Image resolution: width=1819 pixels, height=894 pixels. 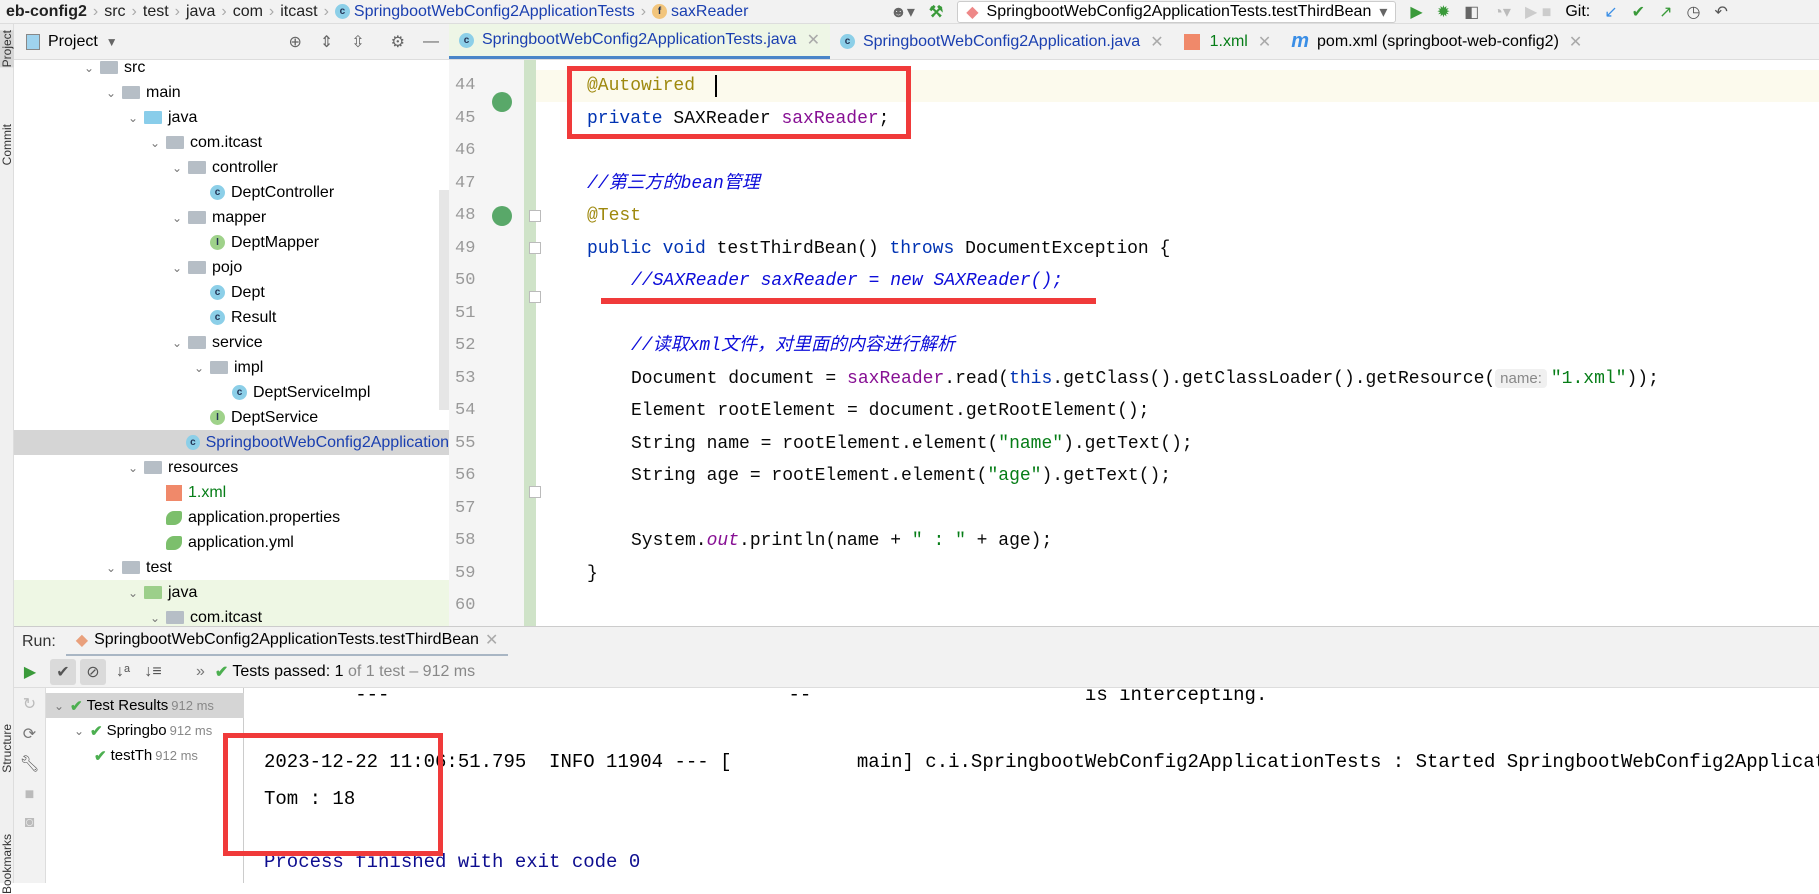 What do you see at coordinates (1436, 41) in the screenshot?
I see `tab-editor: m pom.xml (springboot-web-config2) ✕` at bounding box center [1436, 41].